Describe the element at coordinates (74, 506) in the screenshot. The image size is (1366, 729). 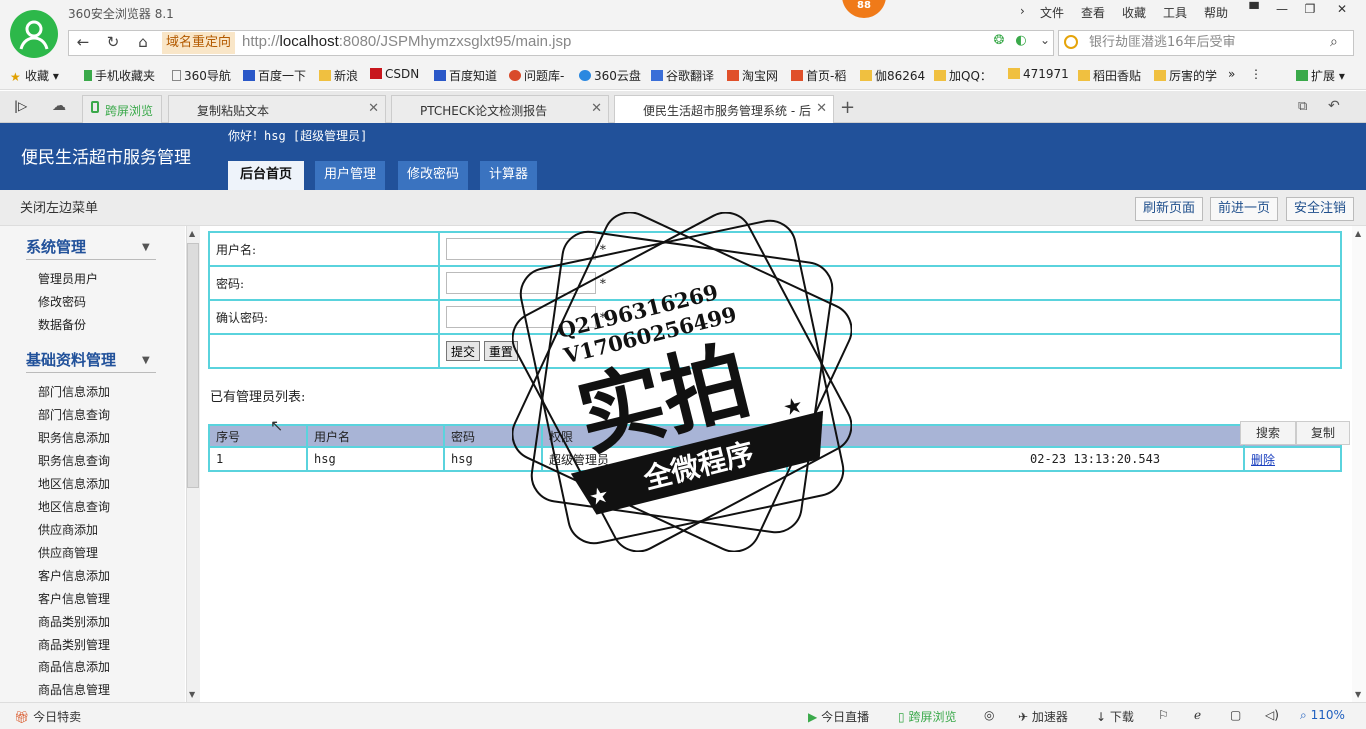
I see `sidebar-item: 地区信息查询` at that location.